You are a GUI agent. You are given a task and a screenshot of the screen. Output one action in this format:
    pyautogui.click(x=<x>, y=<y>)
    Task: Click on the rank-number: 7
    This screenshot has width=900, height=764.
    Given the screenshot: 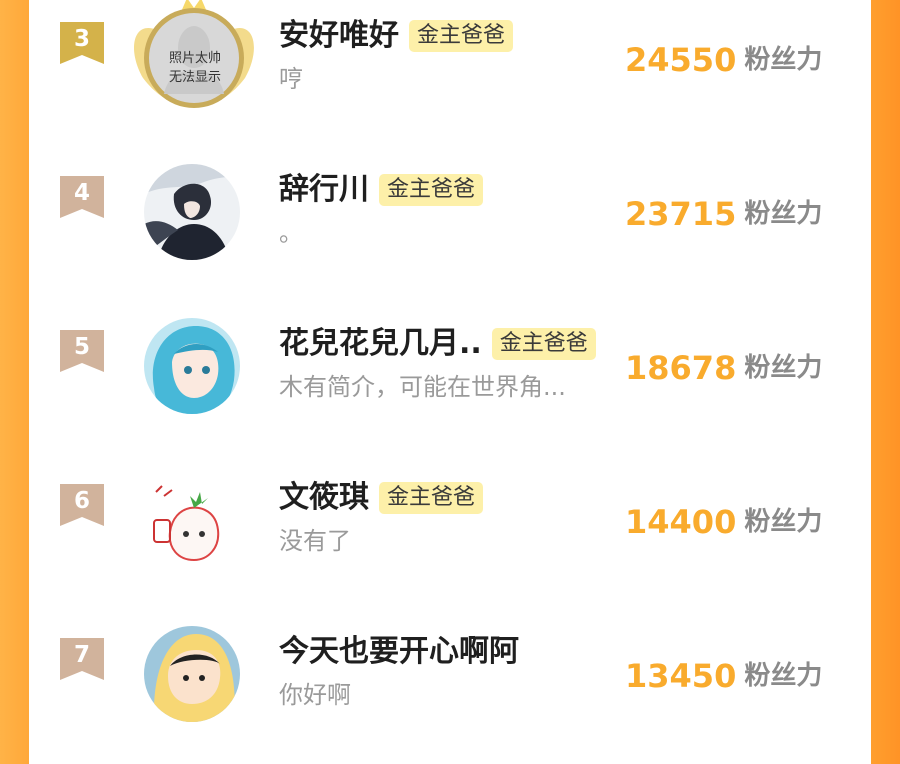 What is the action you would take?
    pyautogui.click(x=81, y=655)
    